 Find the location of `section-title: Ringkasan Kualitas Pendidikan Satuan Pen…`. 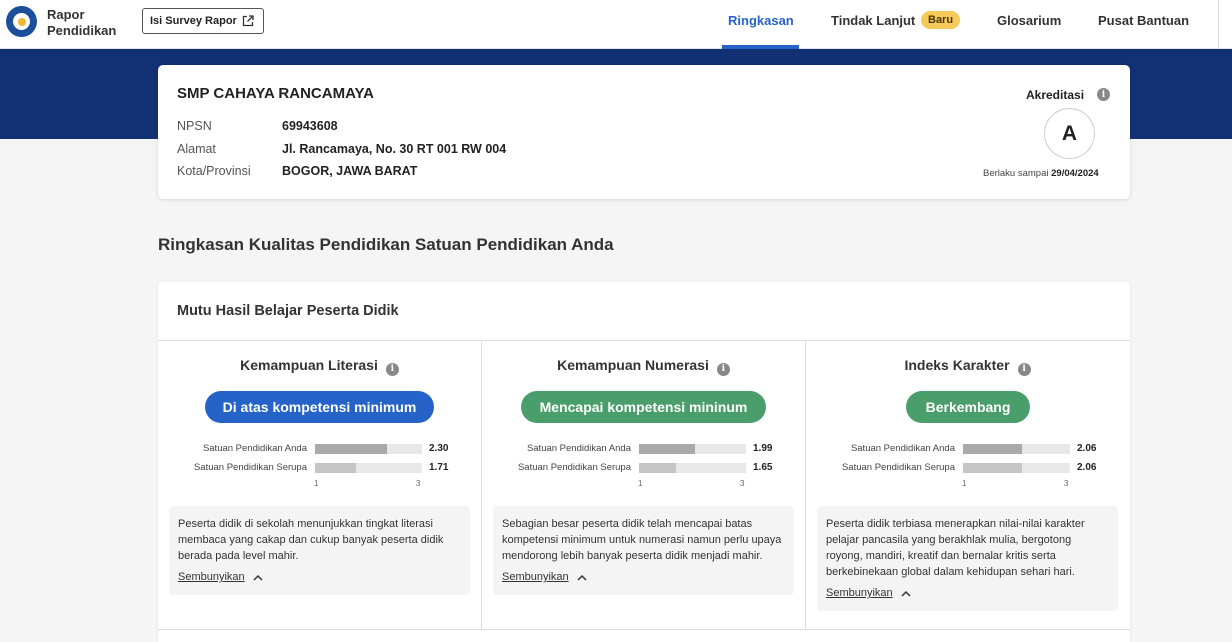

section-title: Ringkasan Kualitas Pendidikan Satuan Pen… is located at coordinates (386, 244).